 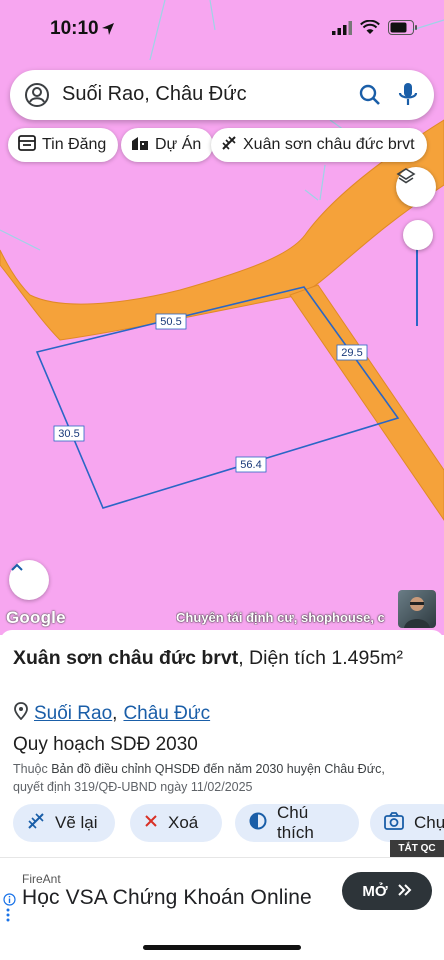 I want to click on ad-options-icon, so click(x=8, y=915).